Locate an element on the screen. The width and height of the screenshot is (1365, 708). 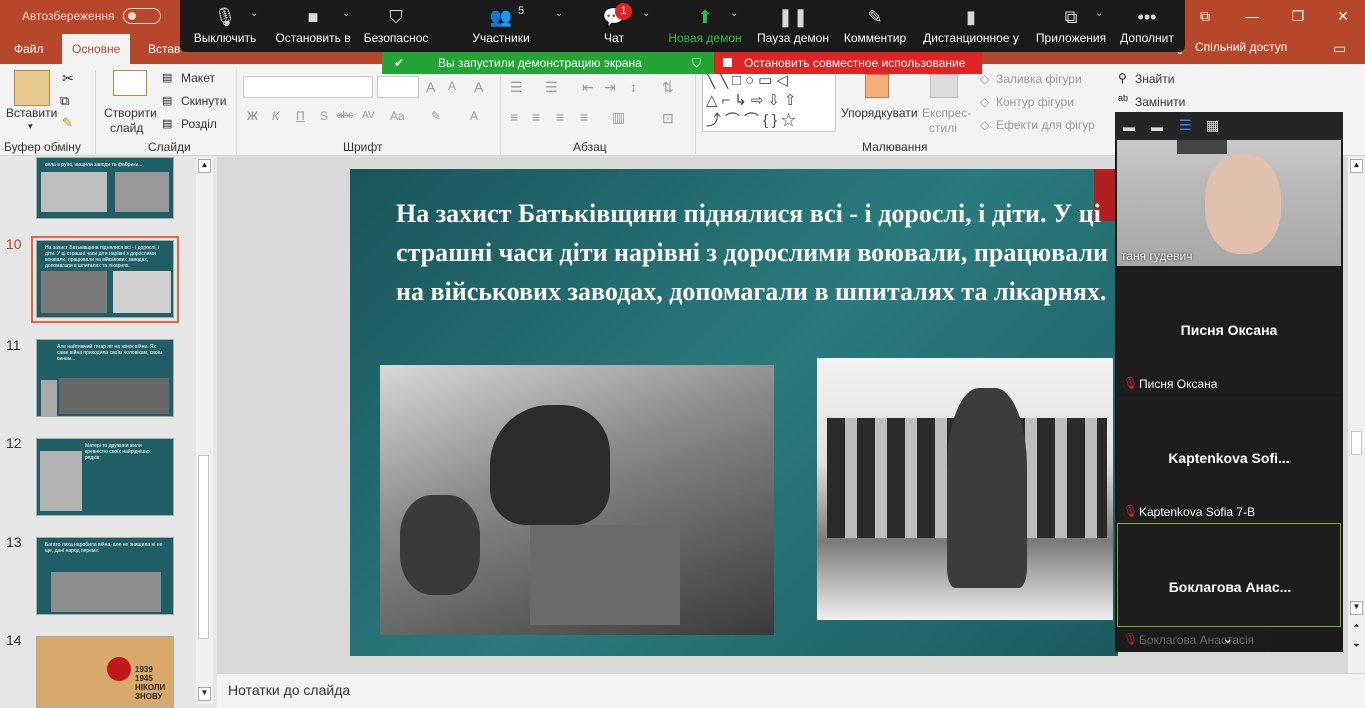
section-button: Розділ is located at coordinates (199, 124).